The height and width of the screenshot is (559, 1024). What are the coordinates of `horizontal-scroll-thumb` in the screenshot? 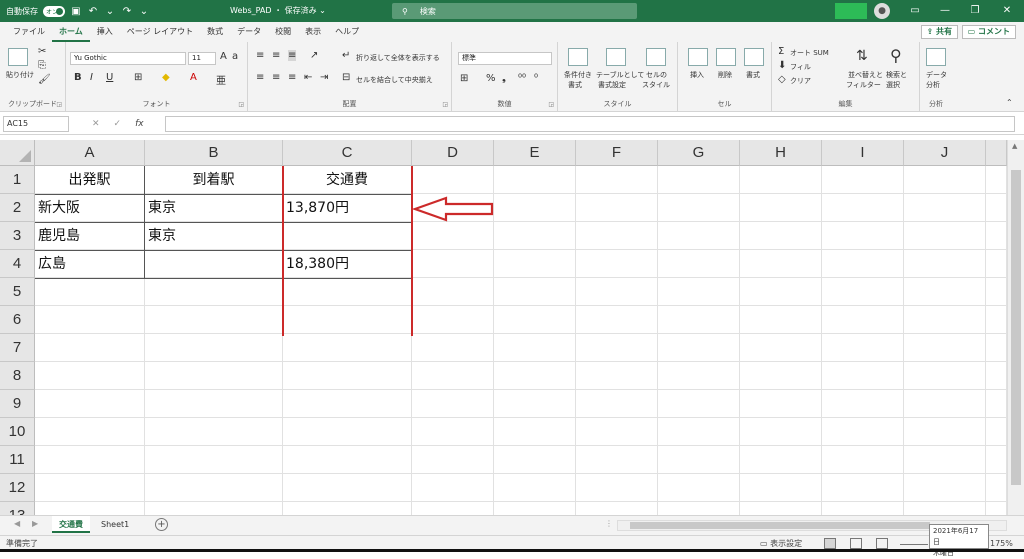 It's located at (780, 525).